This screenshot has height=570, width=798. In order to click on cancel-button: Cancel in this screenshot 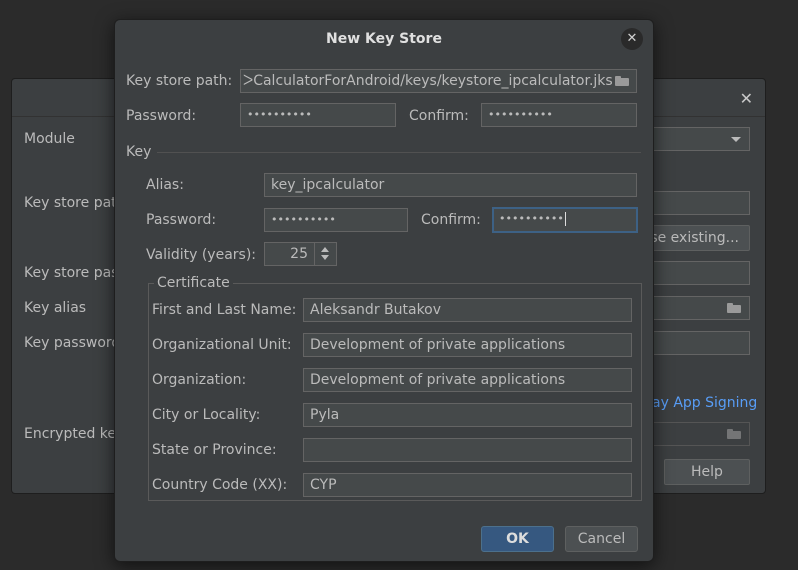, I will do `click(601, 539)`.